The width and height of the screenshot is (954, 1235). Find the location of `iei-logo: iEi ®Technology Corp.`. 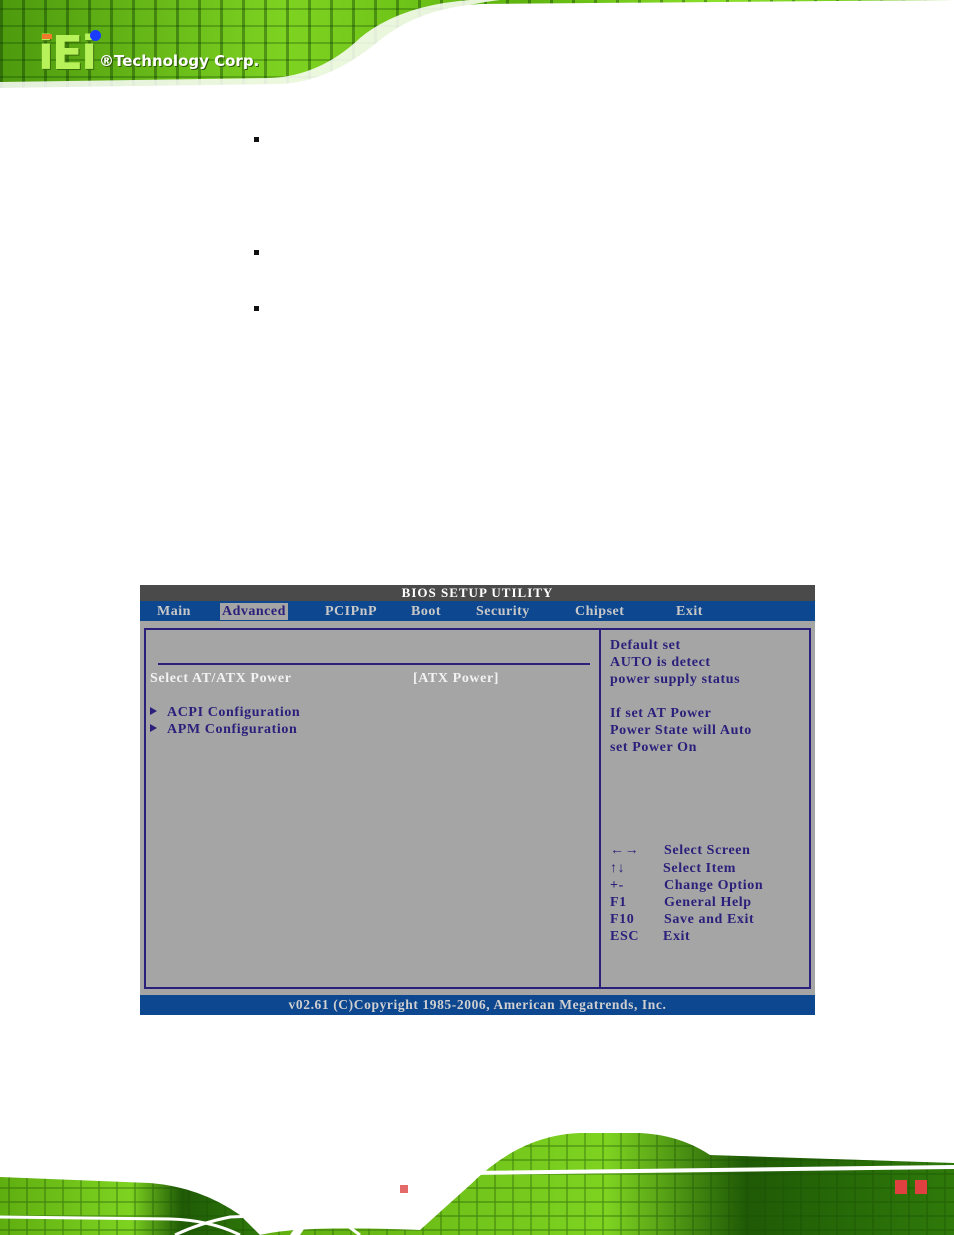

iei-logo: iEi ®Technology Corp. is located at coordinates (148, 53).